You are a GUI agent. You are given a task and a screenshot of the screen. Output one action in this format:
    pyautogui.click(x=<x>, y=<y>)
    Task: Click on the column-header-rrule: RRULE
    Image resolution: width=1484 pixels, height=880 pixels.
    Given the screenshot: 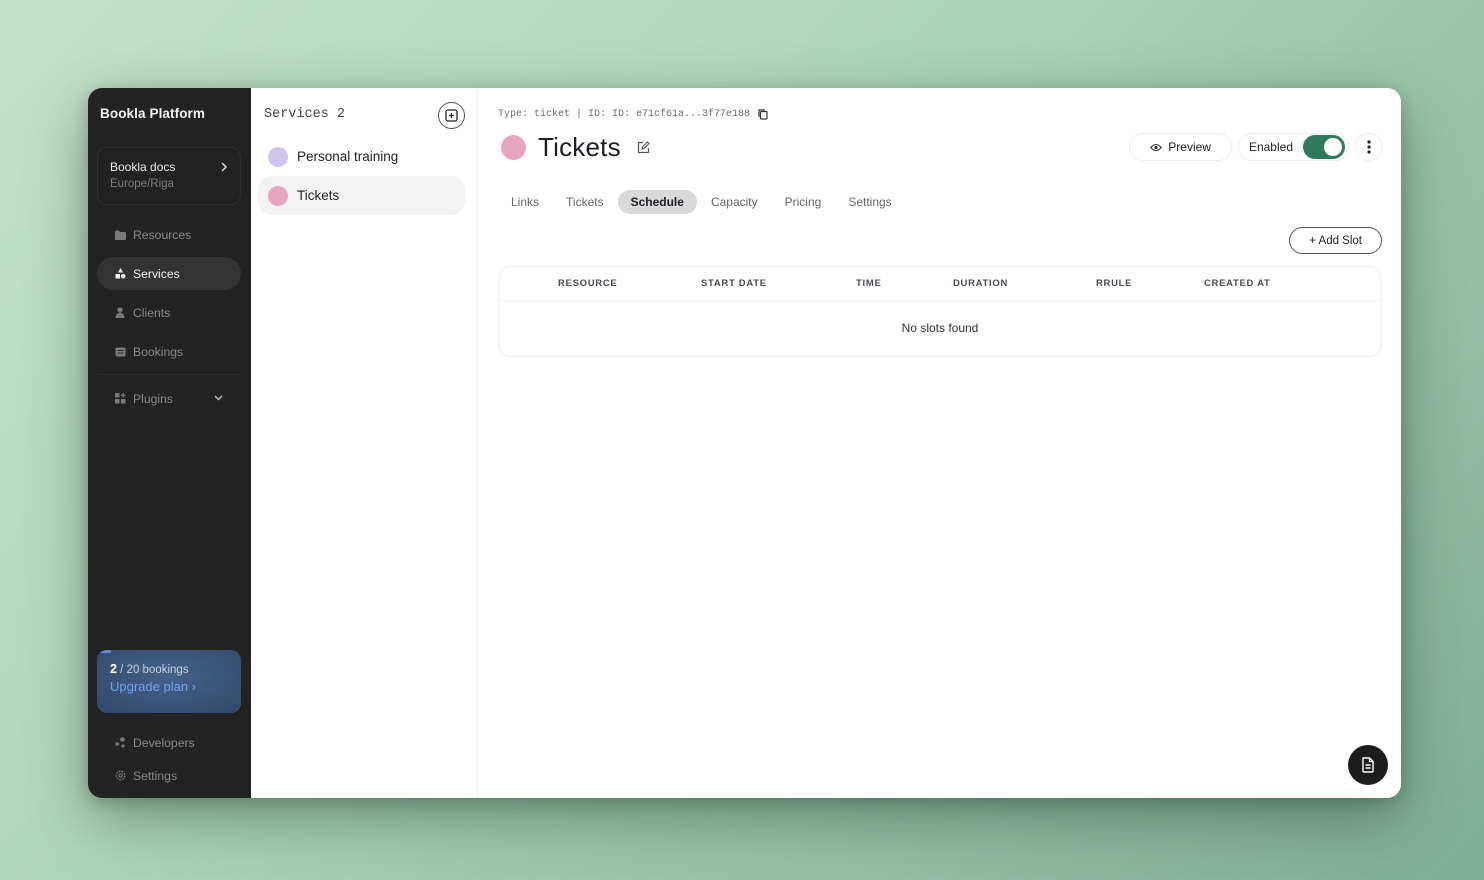 What is the action you would take?
    pyautogui.click(x=1114, y=283)
    